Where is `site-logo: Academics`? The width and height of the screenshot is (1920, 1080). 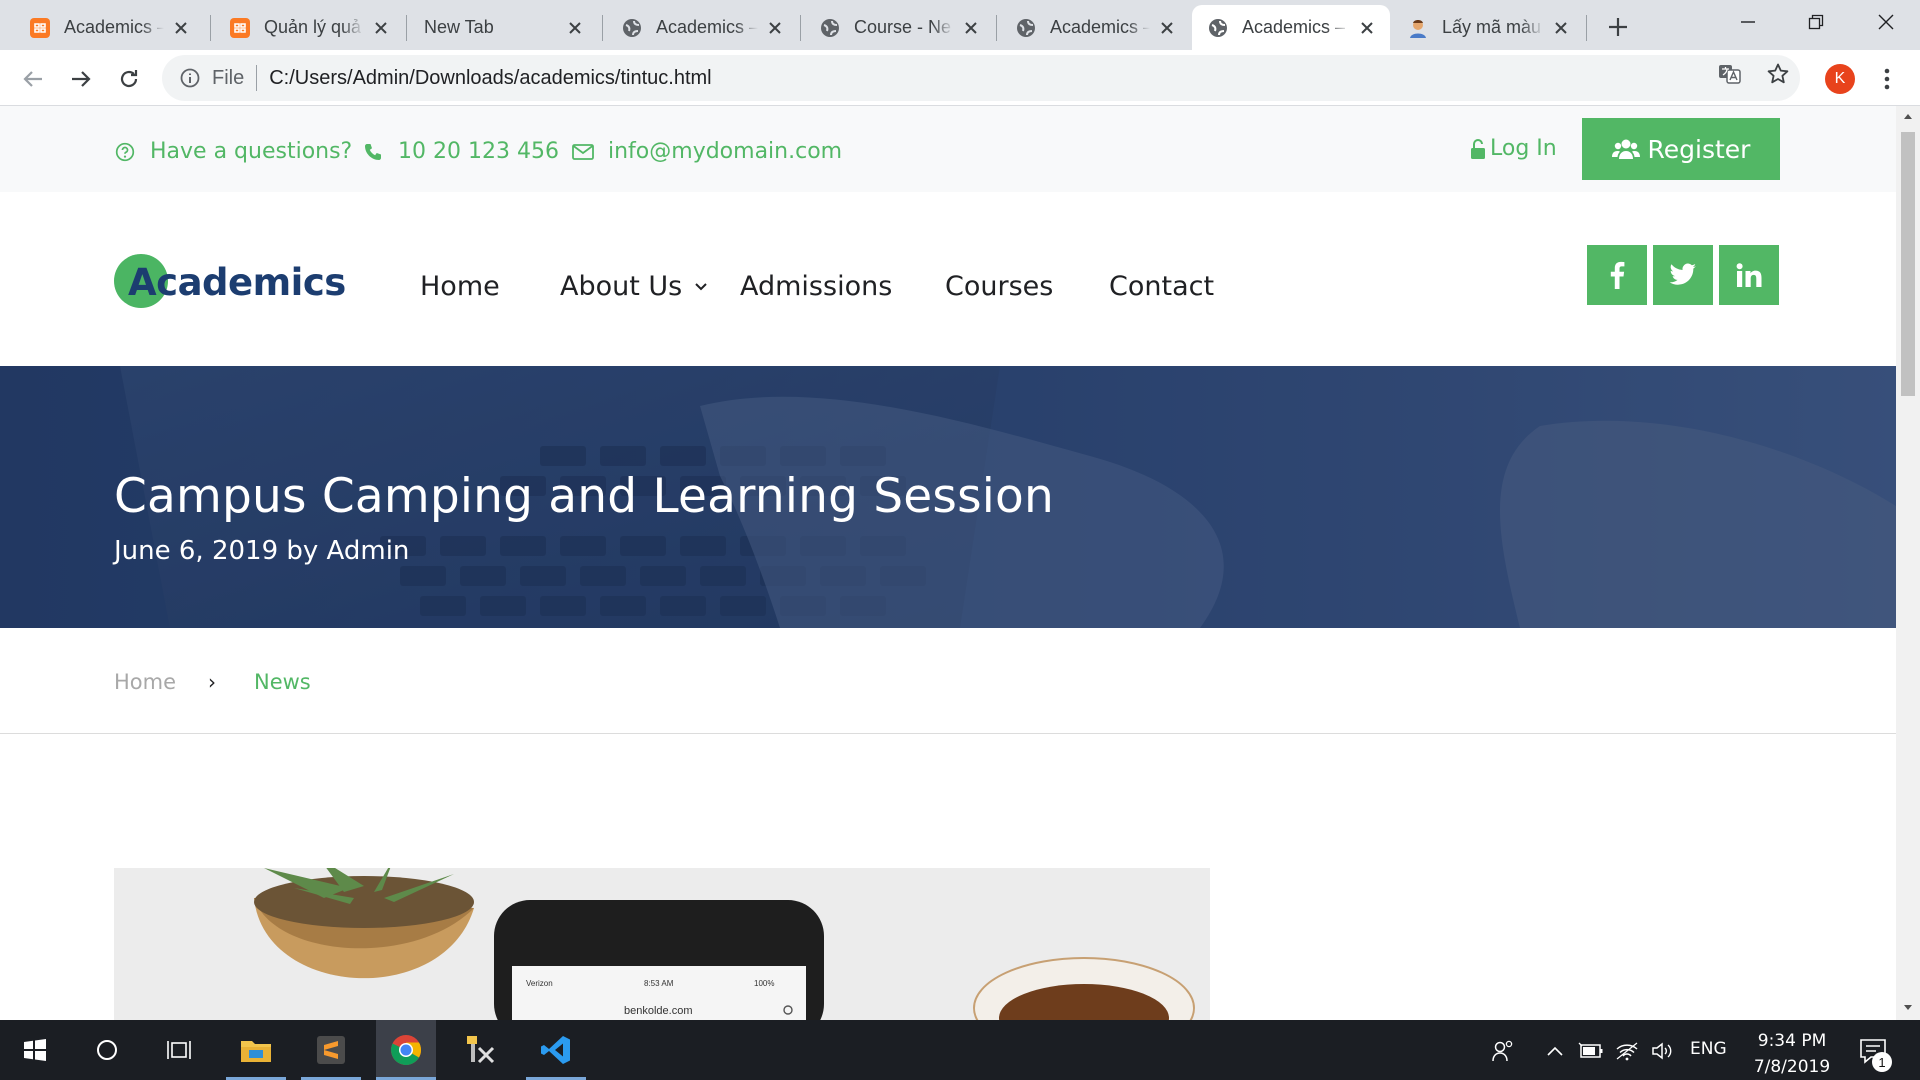 site-logo: Academics is located at coordinates (230, 282).